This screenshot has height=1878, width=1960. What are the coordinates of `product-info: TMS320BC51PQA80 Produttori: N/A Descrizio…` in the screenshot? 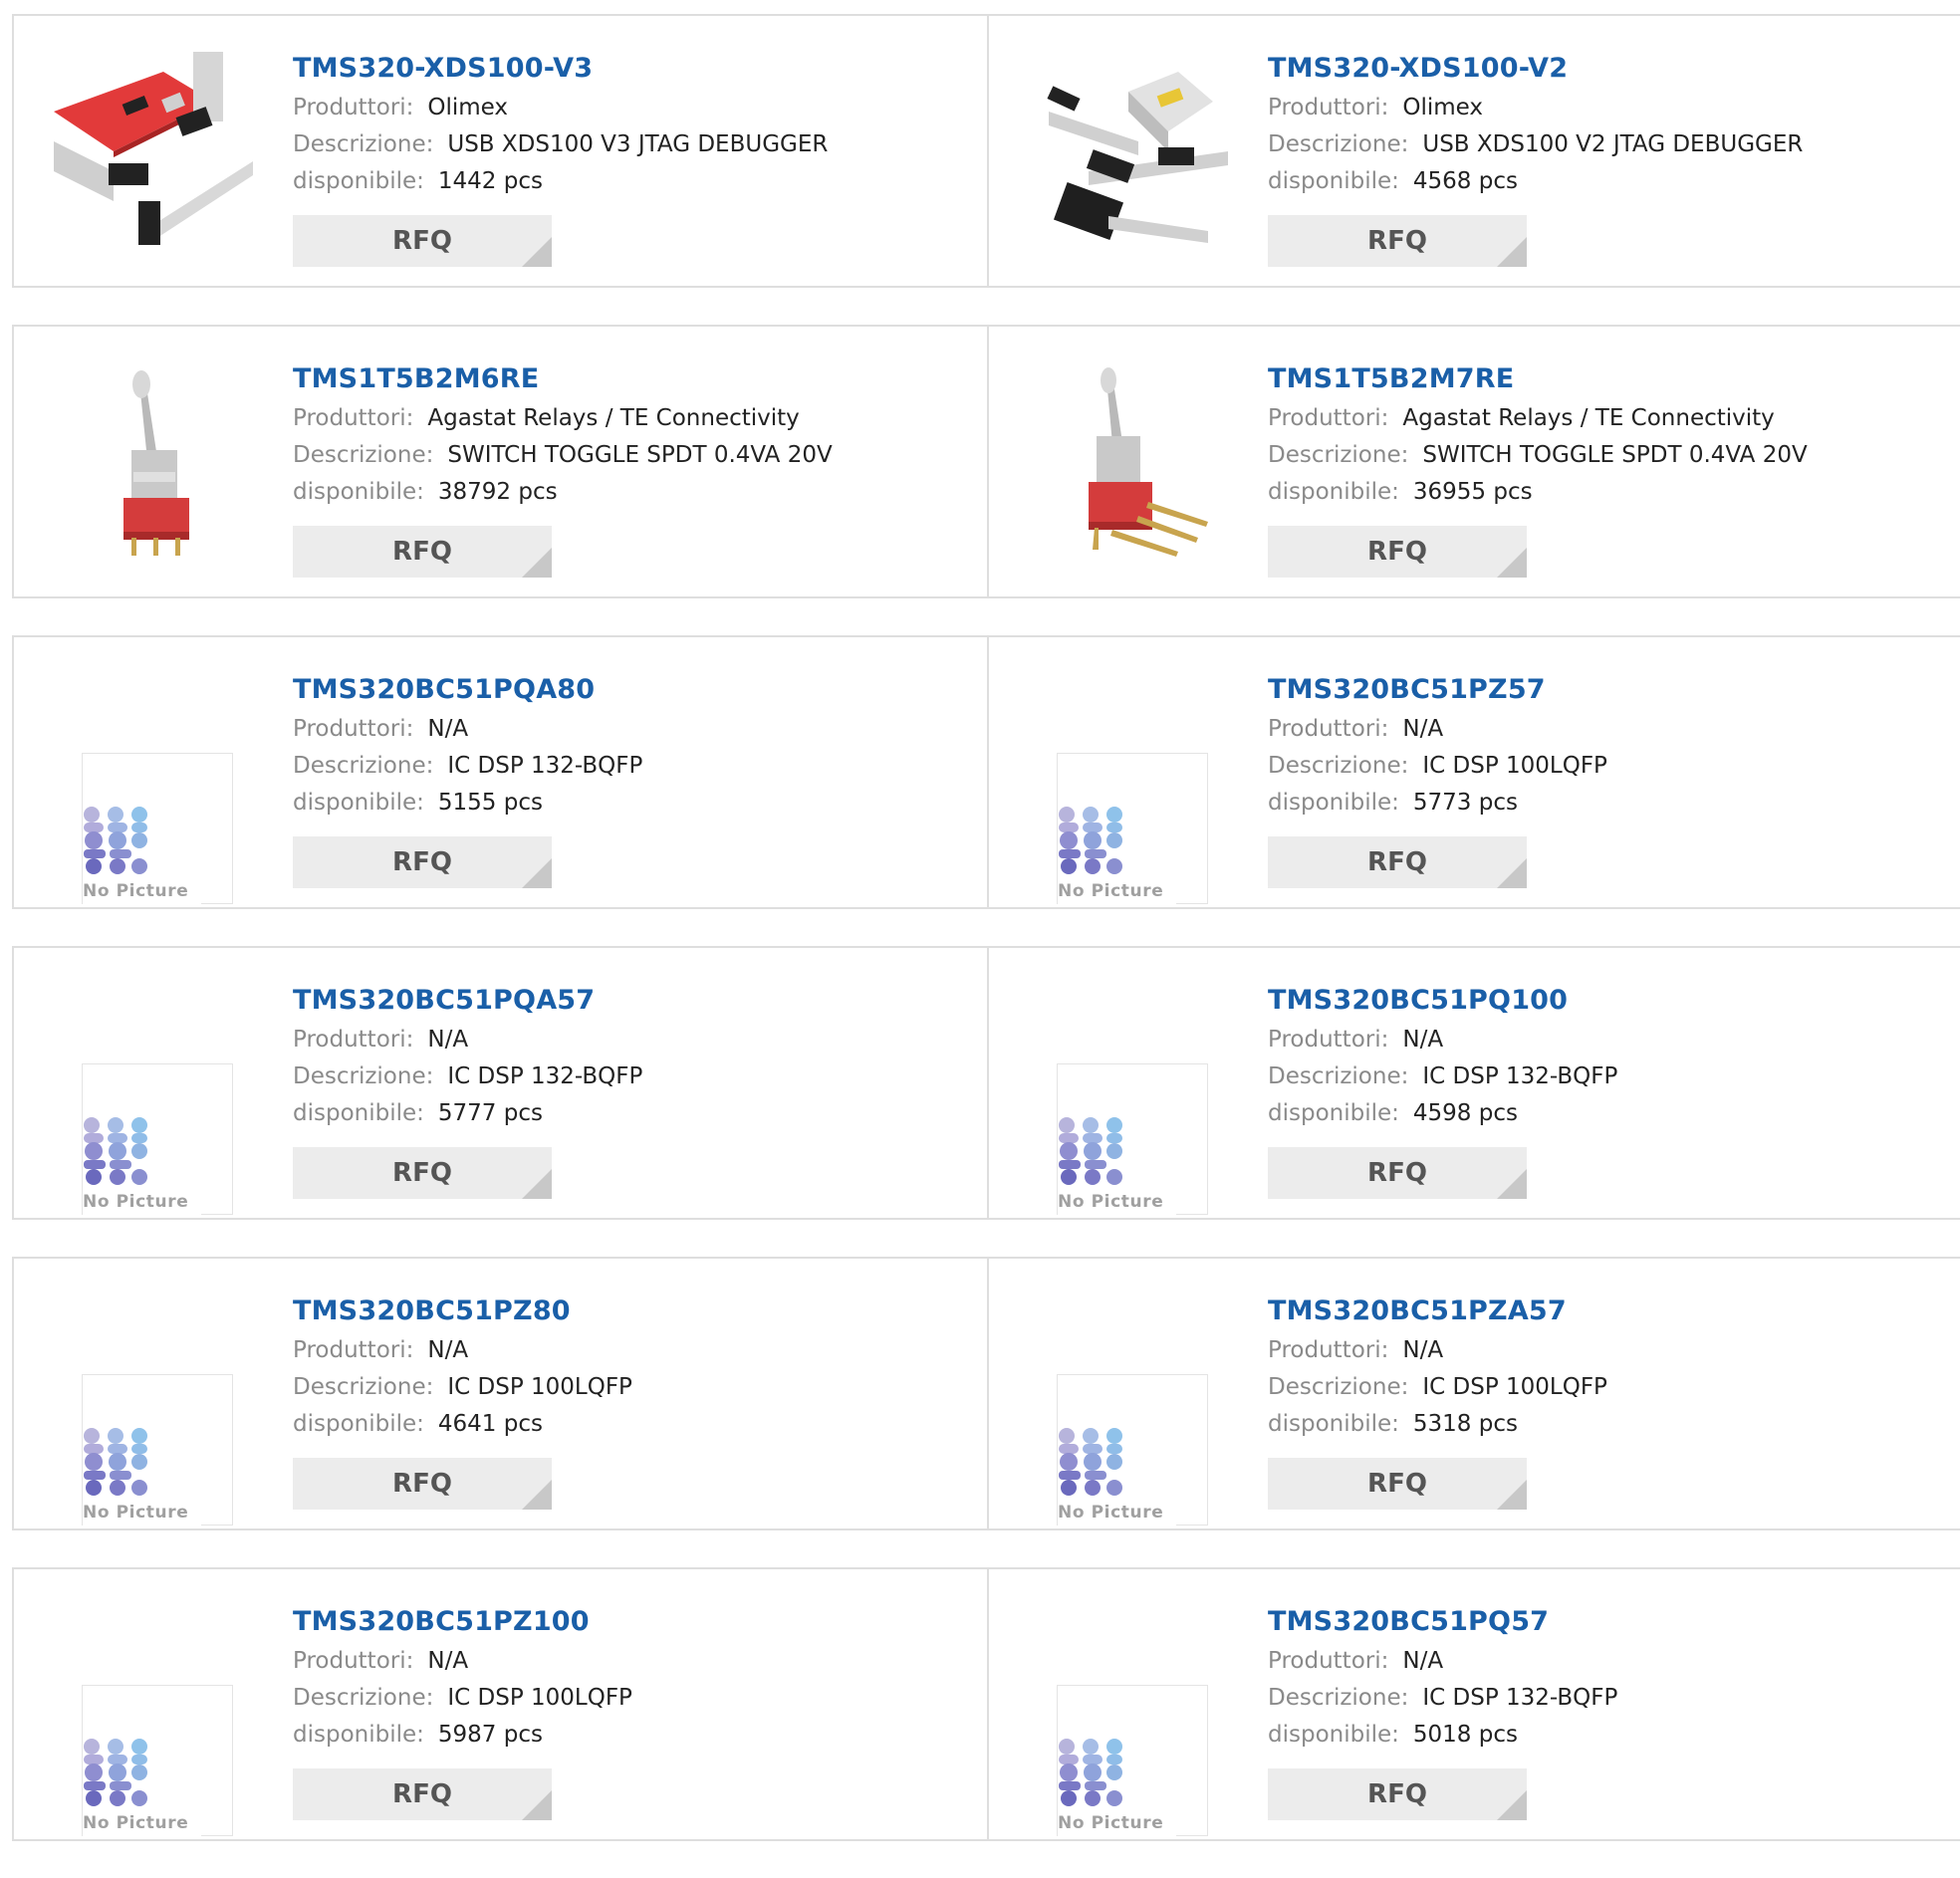 It's located at (635, 745).